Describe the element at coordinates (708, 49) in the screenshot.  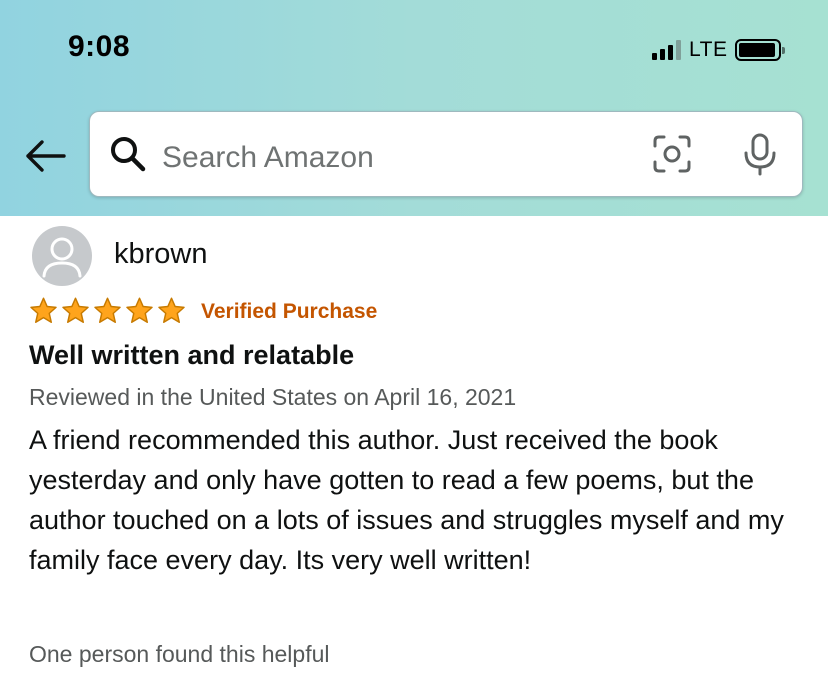
I see `network-label: LTE` at that location.